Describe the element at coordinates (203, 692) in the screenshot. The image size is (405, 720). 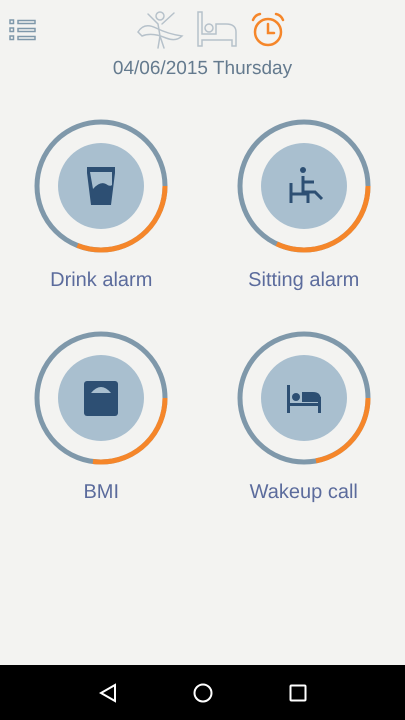
I see `home-icon` at that location.